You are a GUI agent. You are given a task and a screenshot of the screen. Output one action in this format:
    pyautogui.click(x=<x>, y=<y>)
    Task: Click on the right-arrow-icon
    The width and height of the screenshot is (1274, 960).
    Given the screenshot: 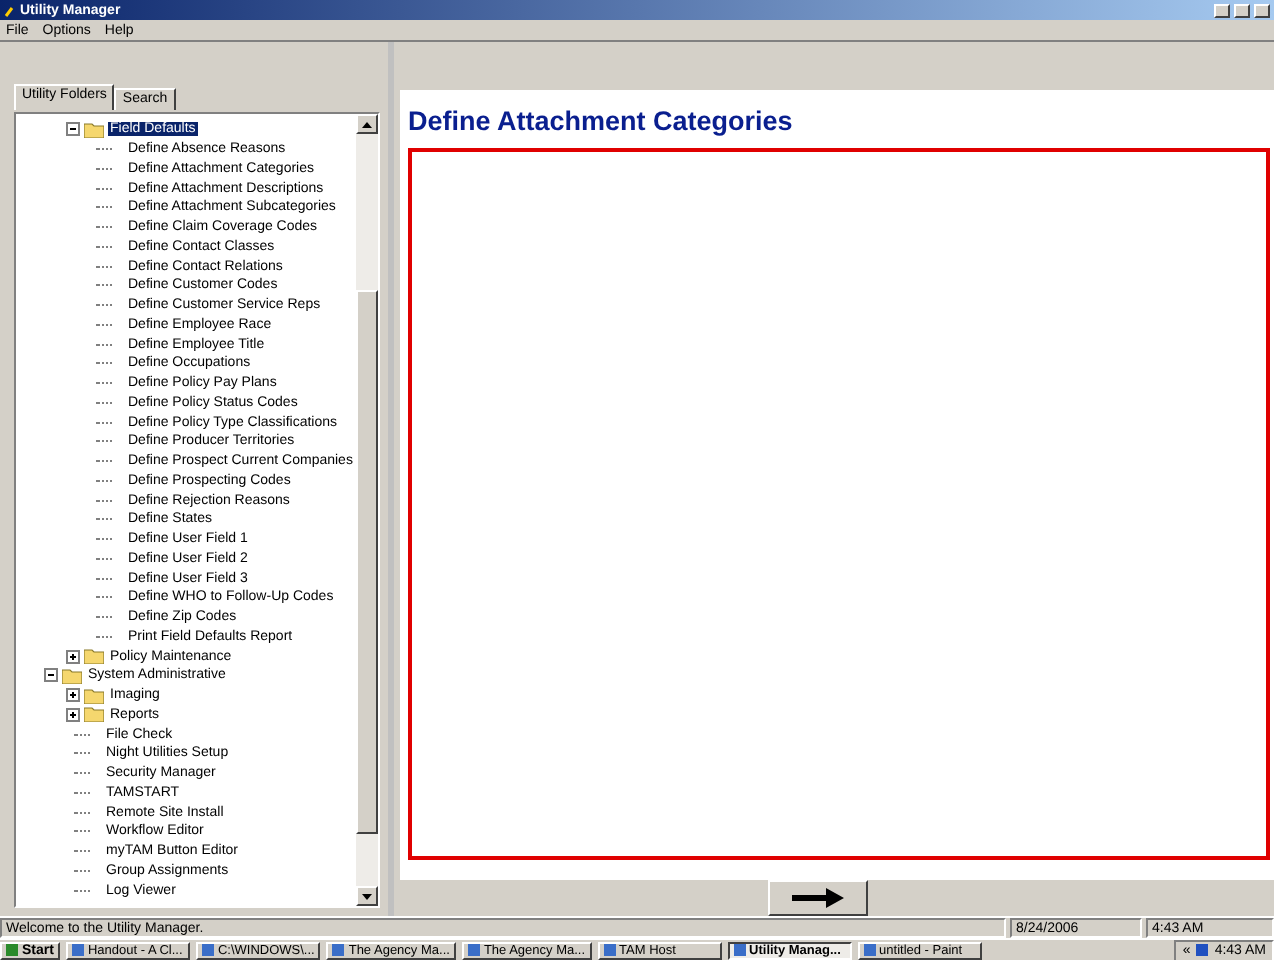 What is the action you would take?
    pyautogui.click(x=817, y=898)
    